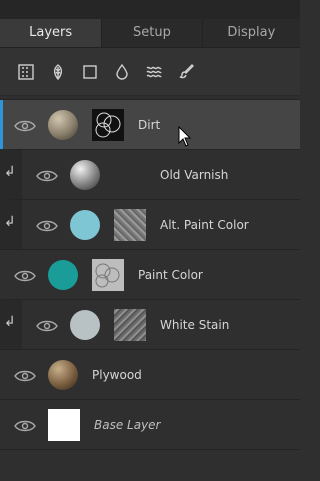 The height and width of the screenshot is (481, 320). Describe the element at coordinates (170, 274) in the screenshot. I see `layer-label: Paint Color` at that location.